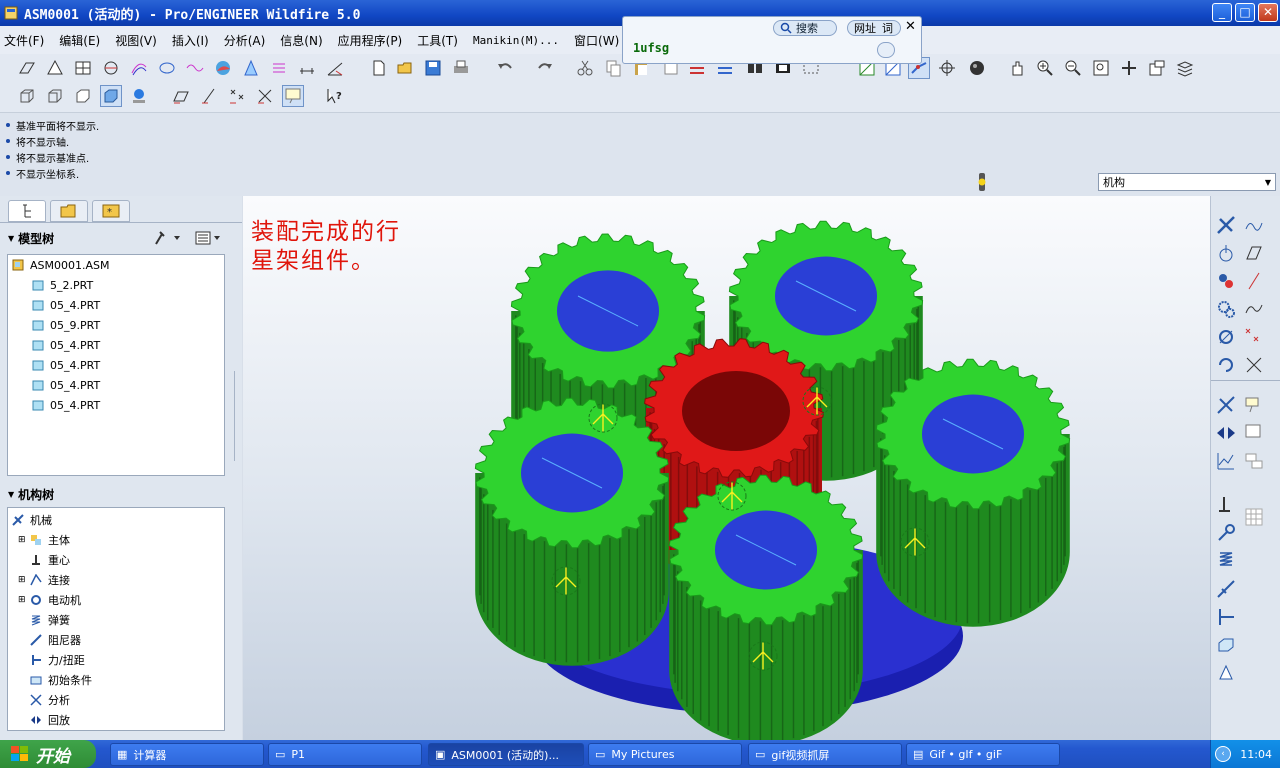 This screenshot has height=768, width=1280. What do you see at coordinates (1187, 182) in the screenshot?
I see `mode-select: 机构 ▼` at bounding box center [1187, 182].